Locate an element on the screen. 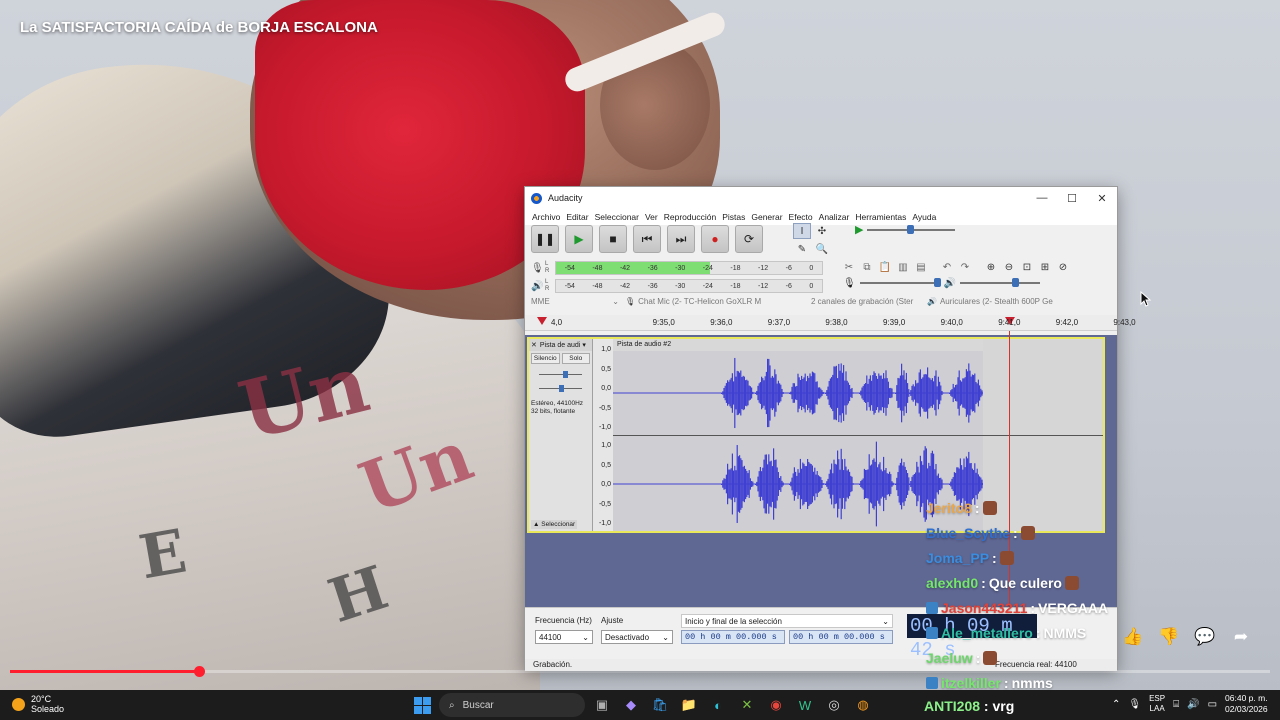  audacity-app-icon: ◍ is located at coordinates (863, 705).